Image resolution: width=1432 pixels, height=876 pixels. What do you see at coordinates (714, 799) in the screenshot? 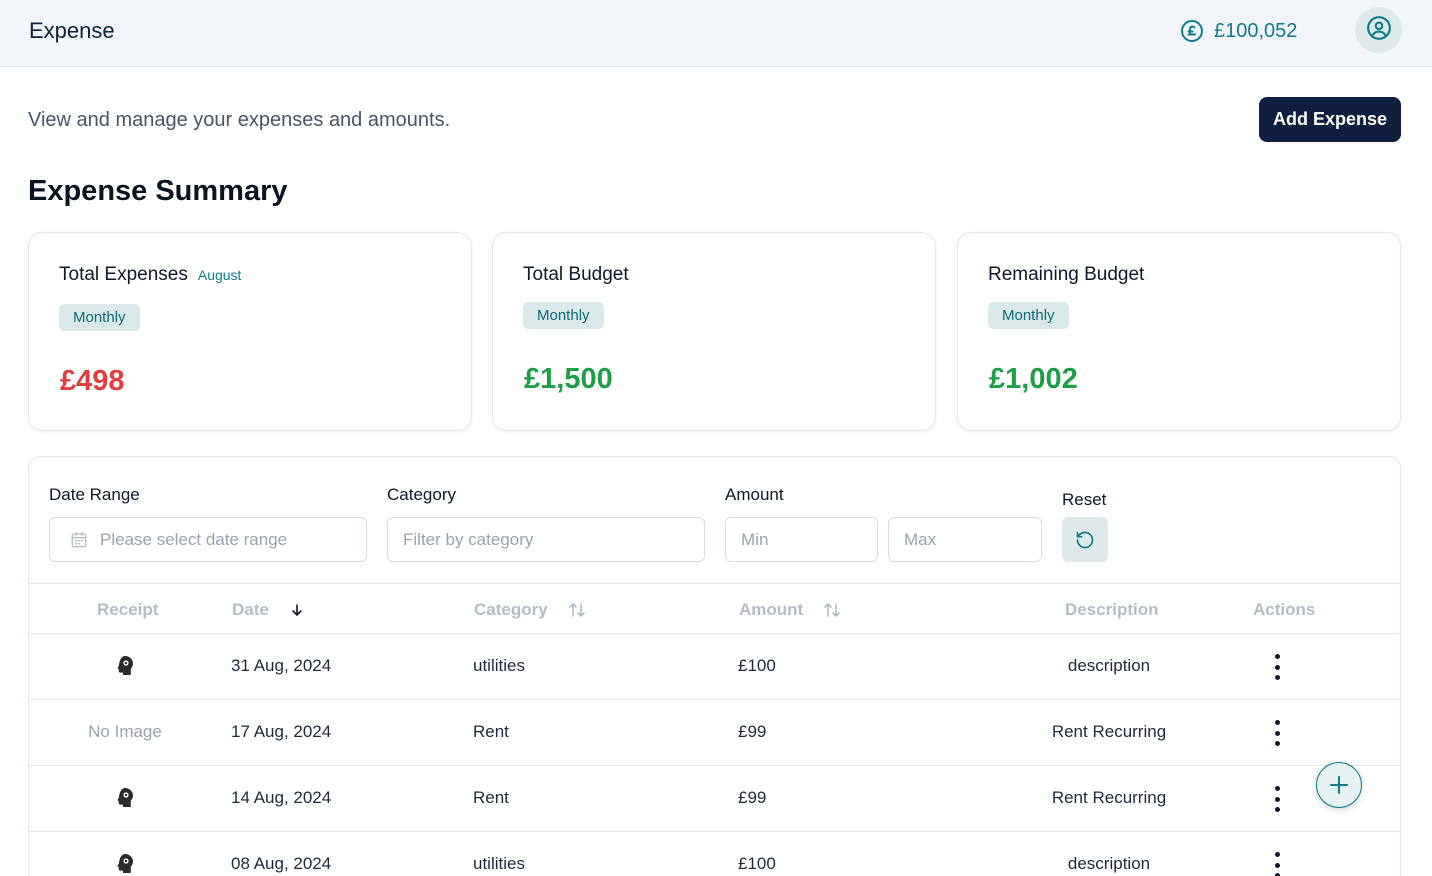
I see `table-row: 14 Aug, 2024 Rent £99 Rent Recurring` at bounding box center [714, 799].